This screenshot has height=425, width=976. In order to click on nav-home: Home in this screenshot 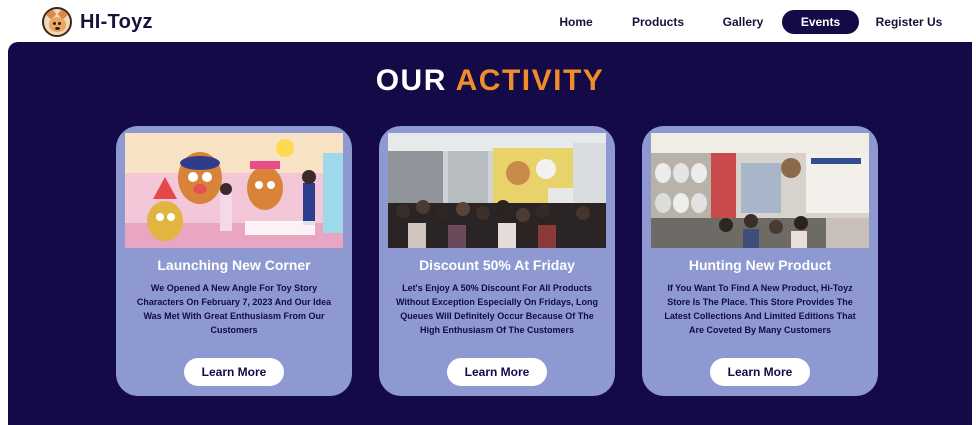, I will do `click(576, 22)`.